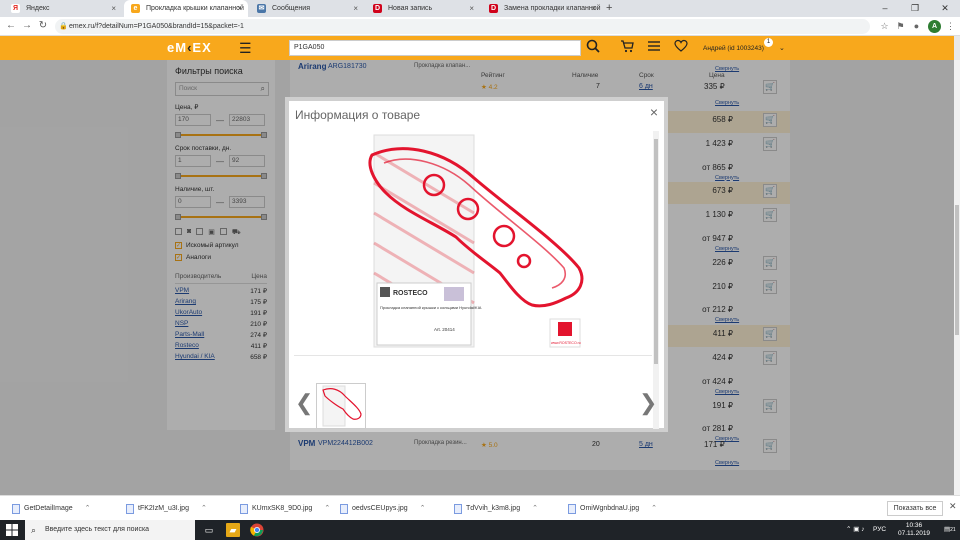 Image resolution: width=960 pixels, height=540 pixels. Describe the element at coordinates (444, 329) in the screenshot. I see `package-art: Art. 20414` at that location.